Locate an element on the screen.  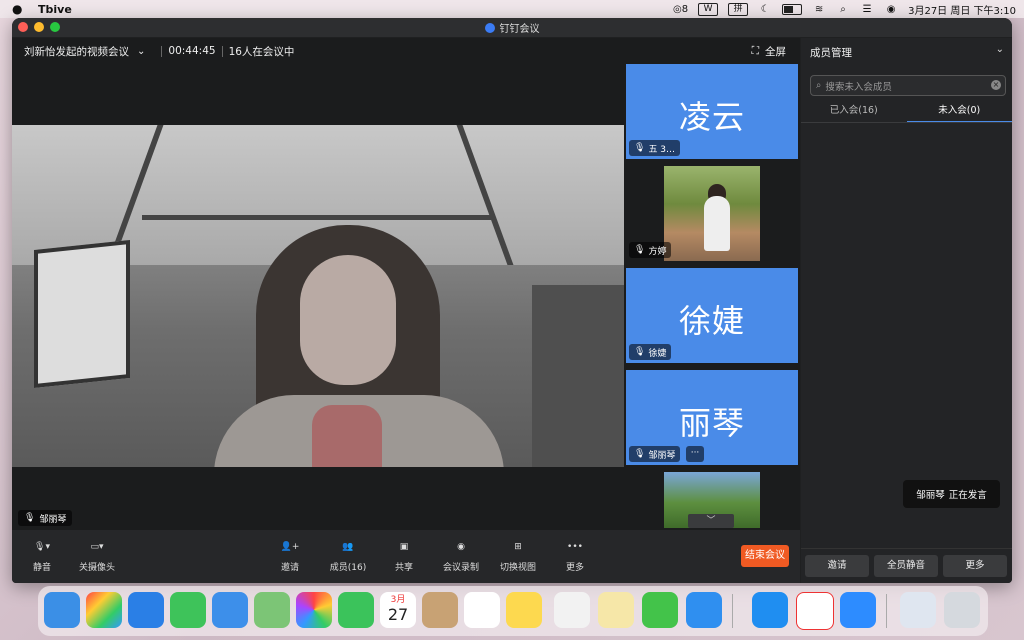
moon-icon: ☾ is located at coordinates (765, 9).